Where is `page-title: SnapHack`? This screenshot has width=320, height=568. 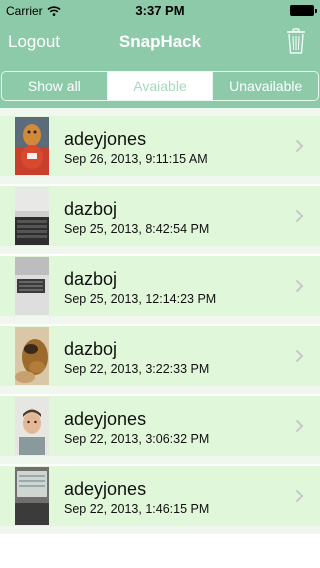
page-title: SnapHack is located at coordinates (160, 41).